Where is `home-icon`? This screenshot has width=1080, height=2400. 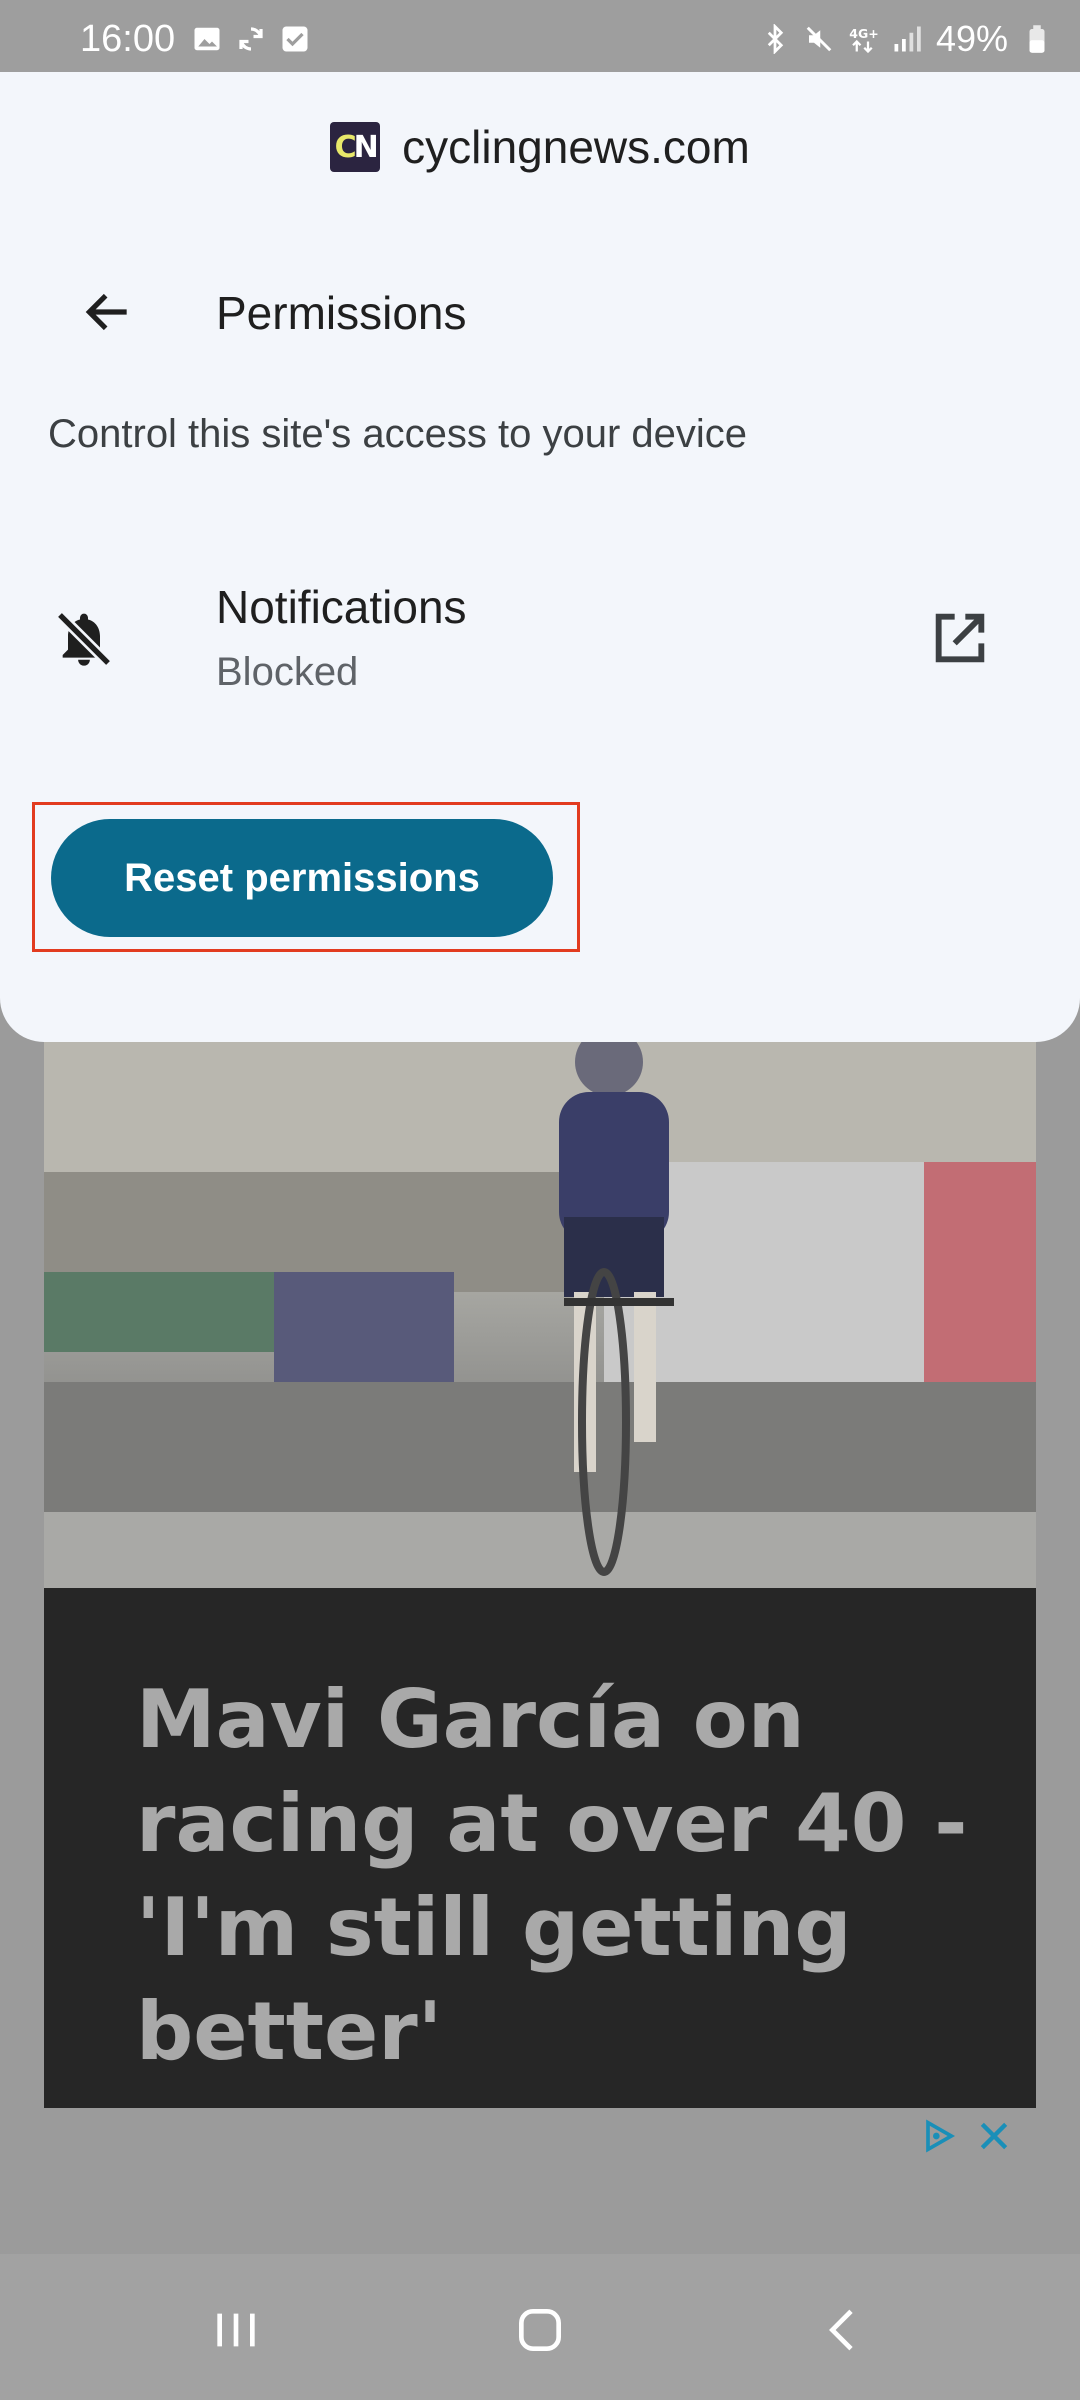
home-icon is located at coordinates (540, 2330).